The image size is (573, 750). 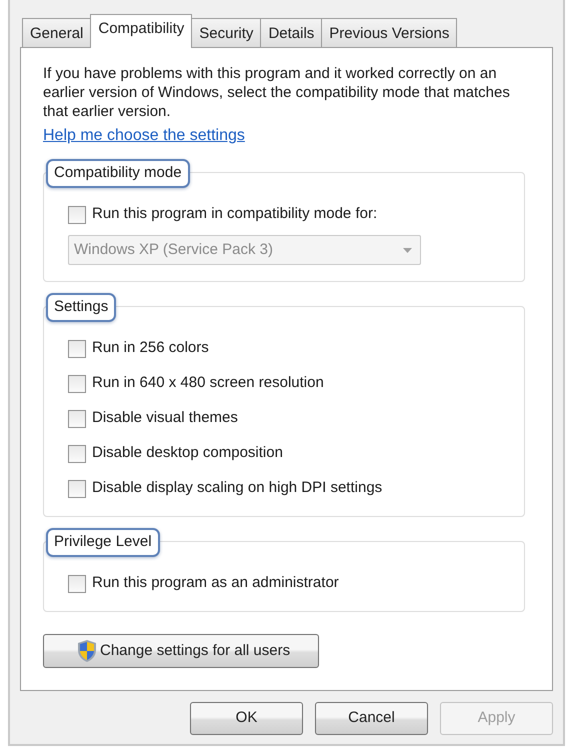 I want to click on group-title: Privilege Level, so click(x=103, y=542).